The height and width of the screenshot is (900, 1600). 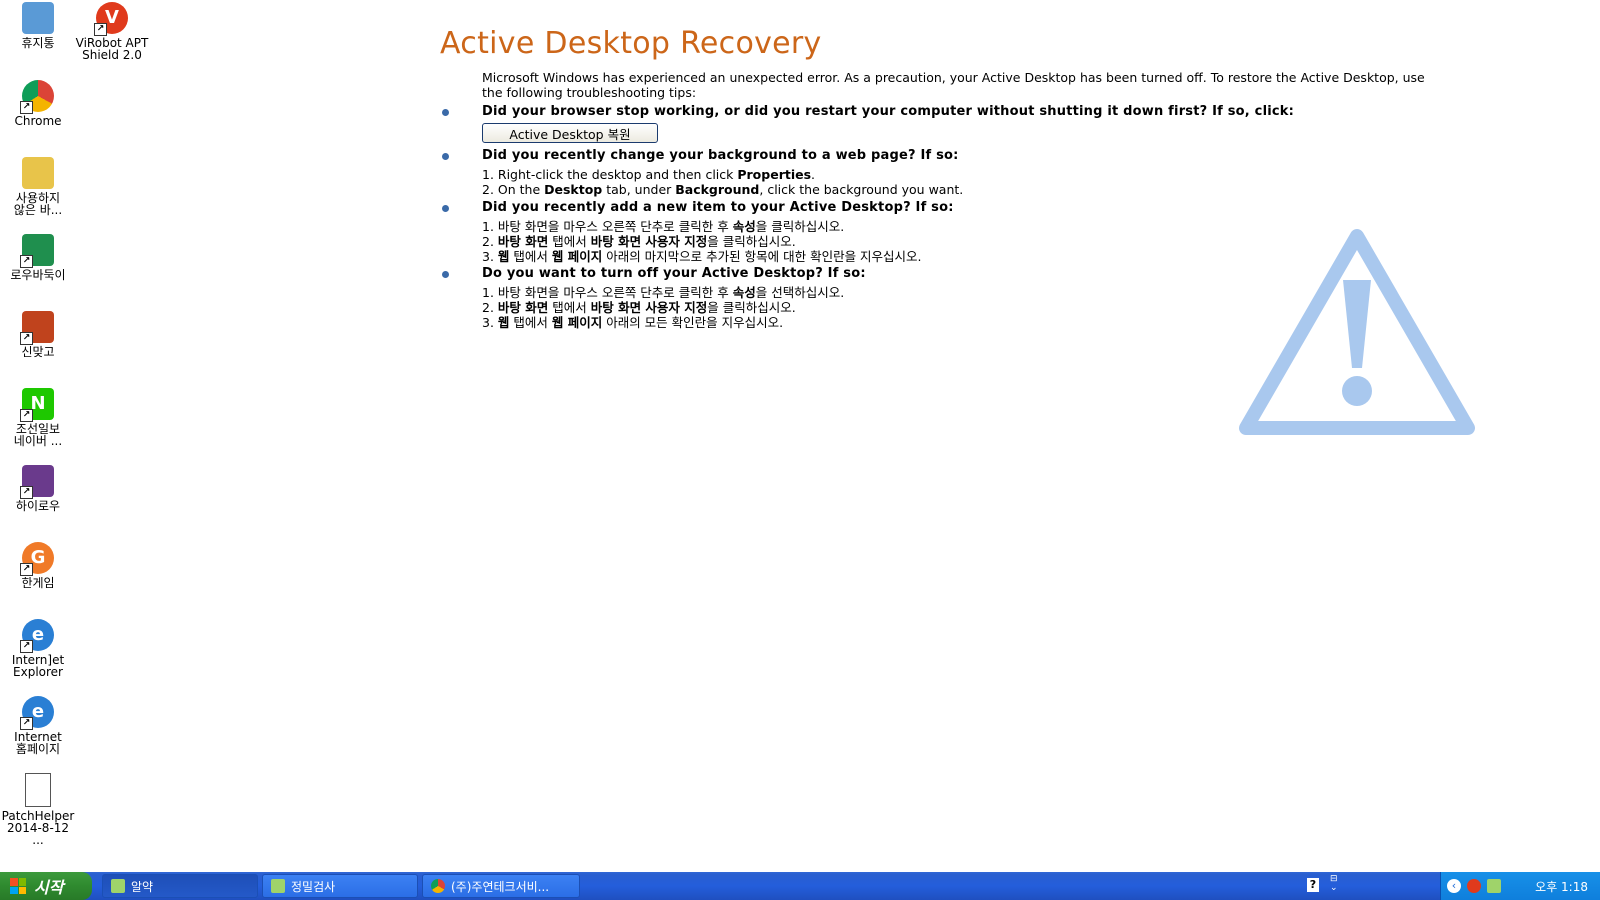 I want to click on desktop-icon-label: 하이로우, so click(x=38, y=506).